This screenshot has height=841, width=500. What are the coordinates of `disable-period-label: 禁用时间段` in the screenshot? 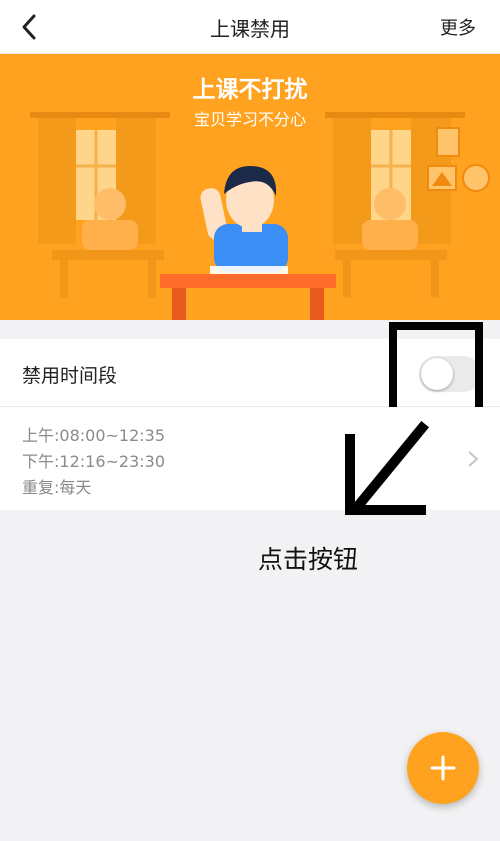 It's located at (70, 376).